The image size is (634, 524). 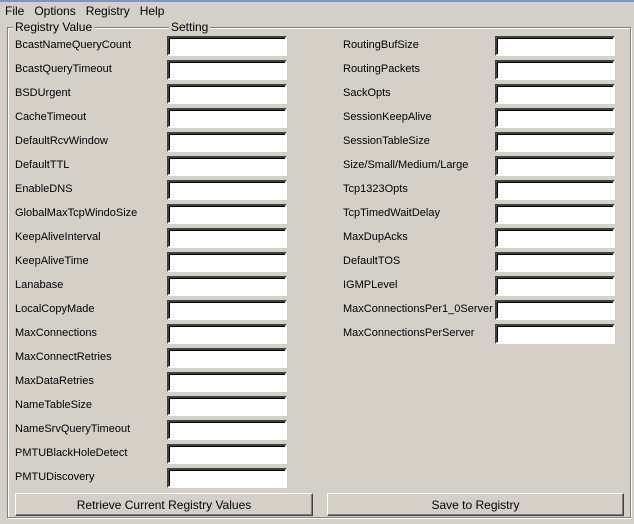 What do you see at coordinates (418, 309) in the screenshot?
I see `field-label: MaxConnectionsPer1_0Server` at bounding box center [418, 309].